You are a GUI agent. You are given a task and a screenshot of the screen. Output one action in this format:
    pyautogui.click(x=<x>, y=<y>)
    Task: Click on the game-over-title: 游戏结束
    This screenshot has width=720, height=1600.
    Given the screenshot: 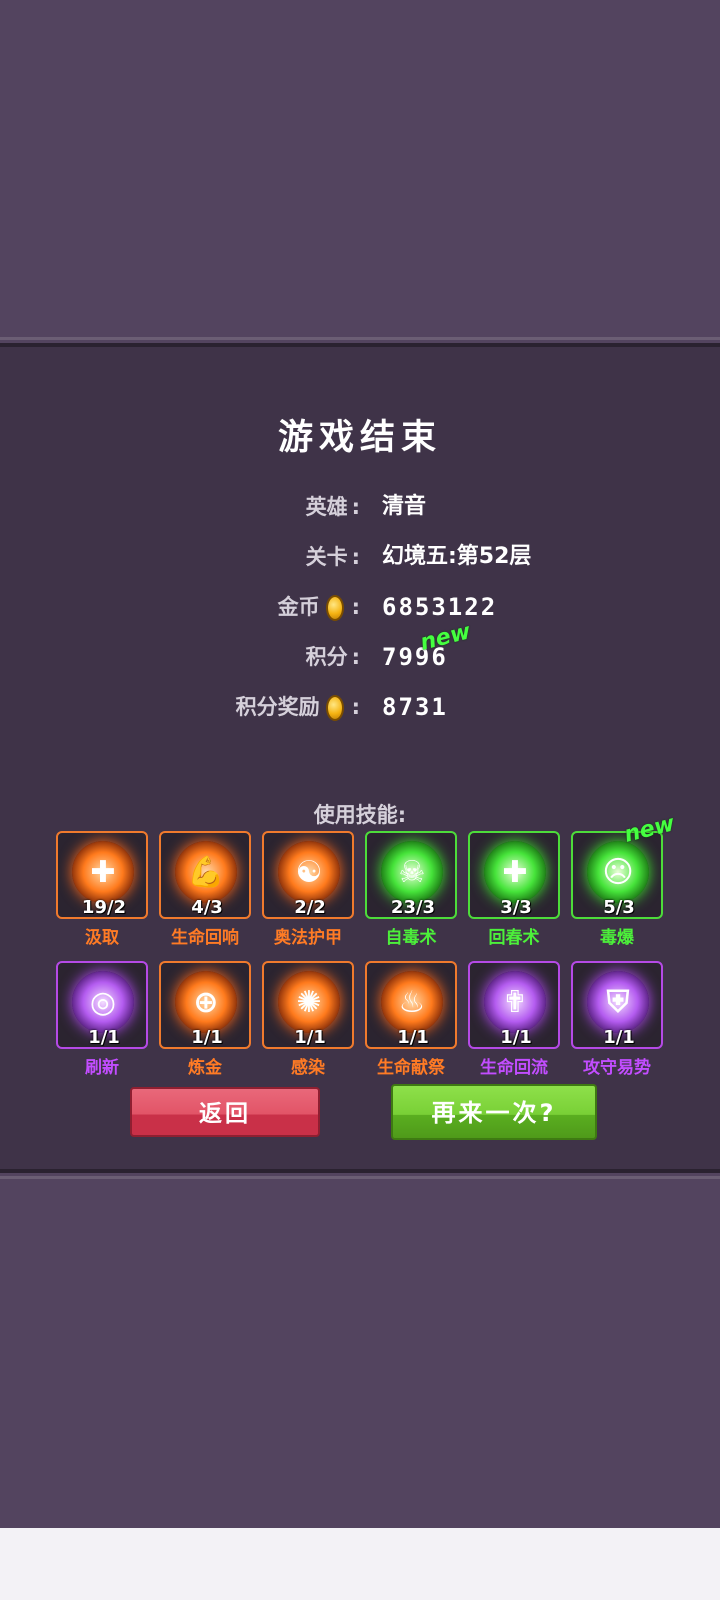 What is the action you would take?
    pyautogui.click(x=359, y=438)
    